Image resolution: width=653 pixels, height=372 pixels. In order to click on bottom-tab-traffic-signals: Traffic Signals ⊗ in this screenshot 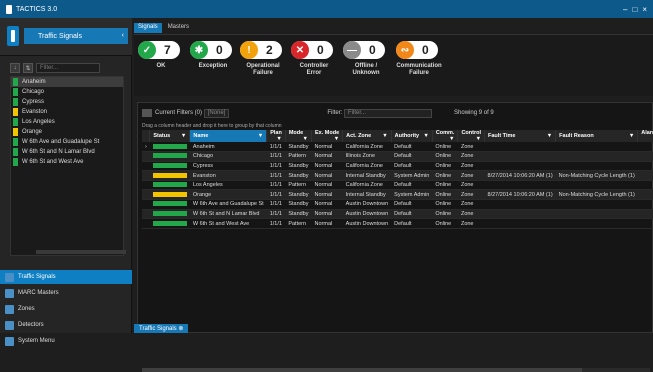, I will do `click(161, 328)`.